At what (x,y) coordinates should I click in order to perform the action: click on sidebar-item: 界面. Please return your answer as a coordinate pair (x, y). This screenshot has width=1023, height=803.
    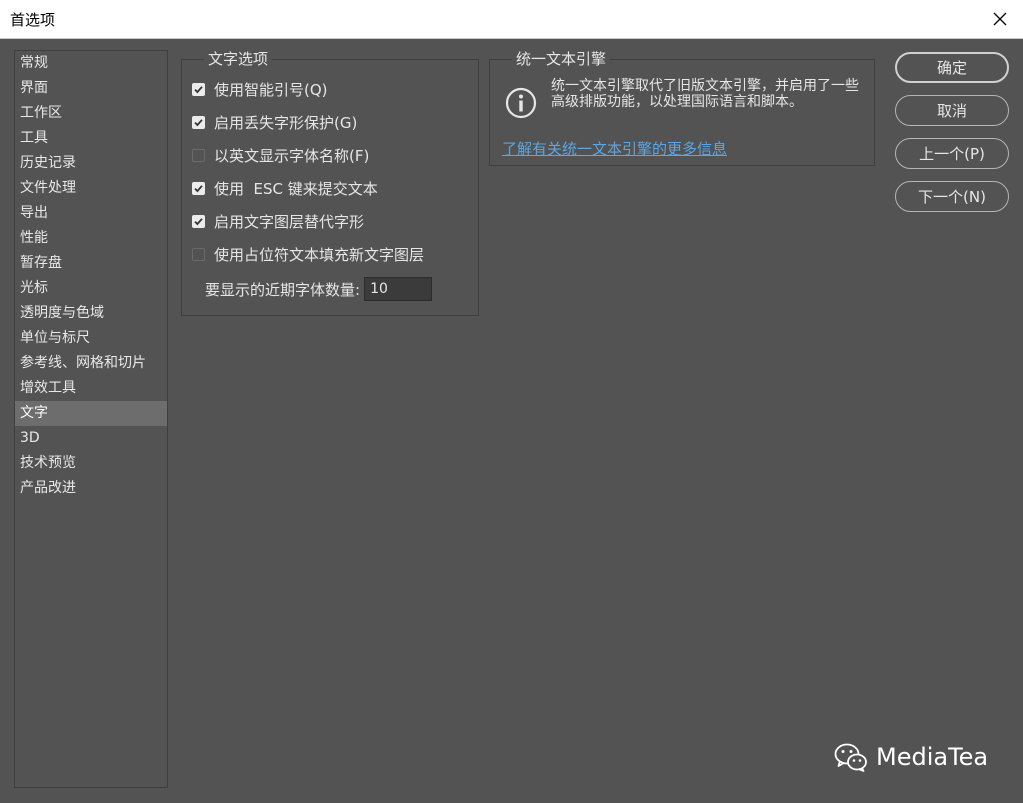
    Looking at the image, I should click on (91, 88).